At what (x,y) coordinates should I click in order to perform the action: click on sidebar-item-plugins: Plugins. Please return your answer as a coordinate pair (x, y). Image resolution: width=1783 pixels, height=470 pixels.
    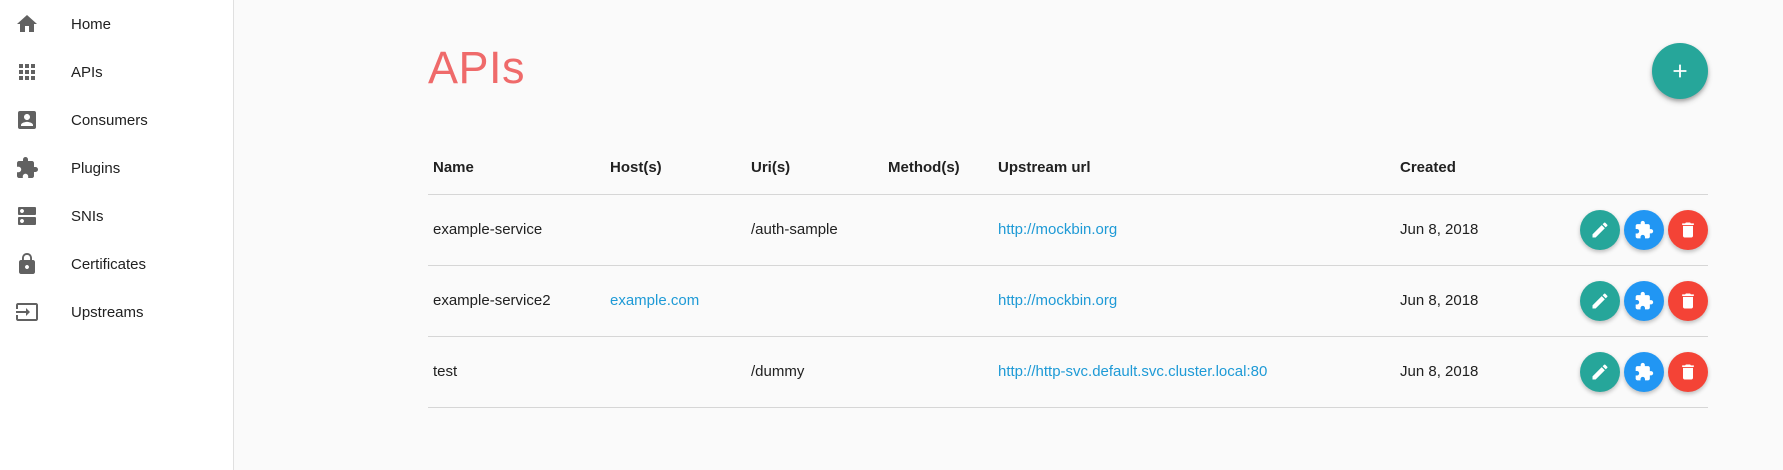
    Looking at the image, I should click on (116, 168).